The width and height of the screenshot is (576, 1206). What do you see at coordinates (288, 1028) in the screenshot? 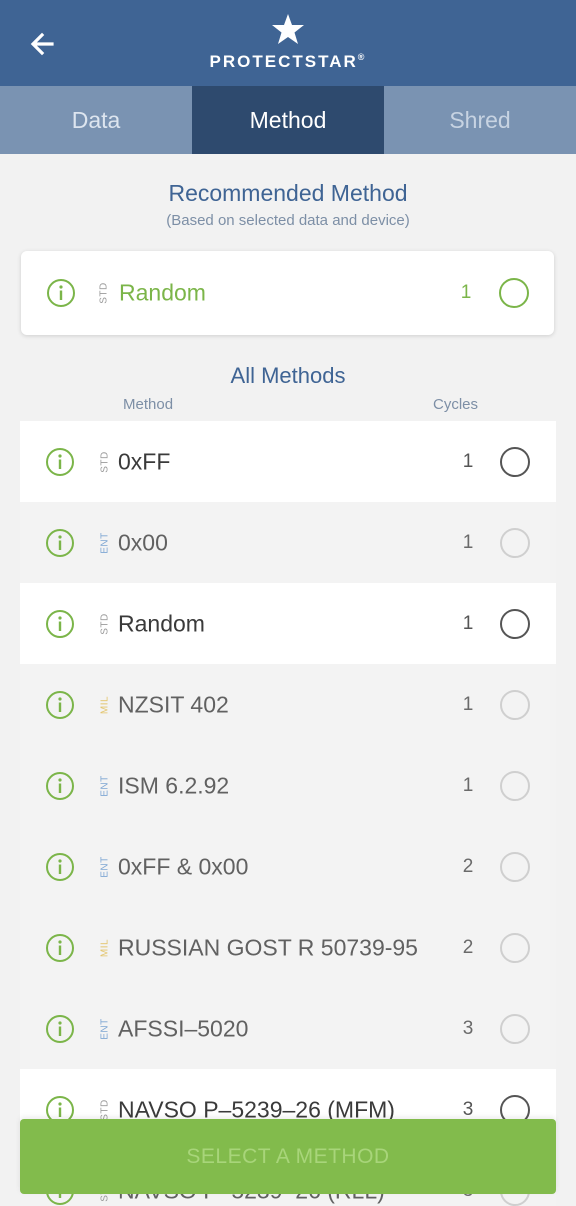
I see `list-item: ENT AFSSI–5020 3` at bounding box center [288, 1028].